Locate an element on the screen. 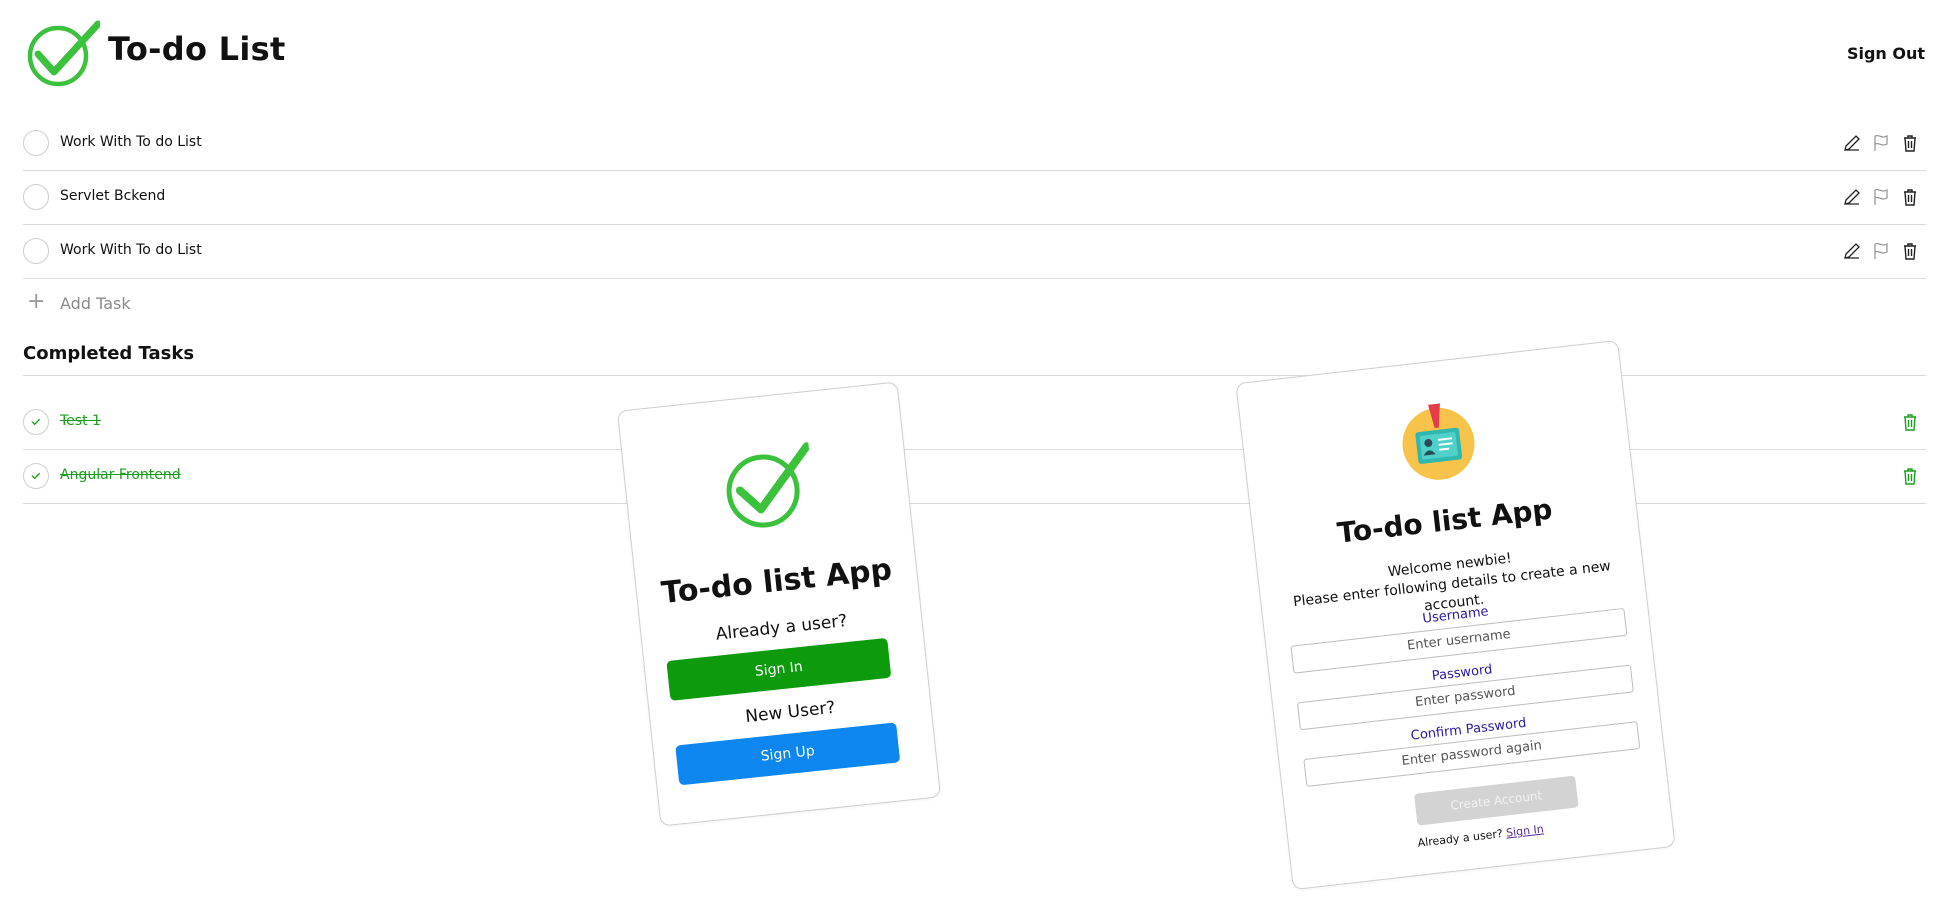  completed-tasks-heading: Completed Tasks is located at coordinates (109, 353).